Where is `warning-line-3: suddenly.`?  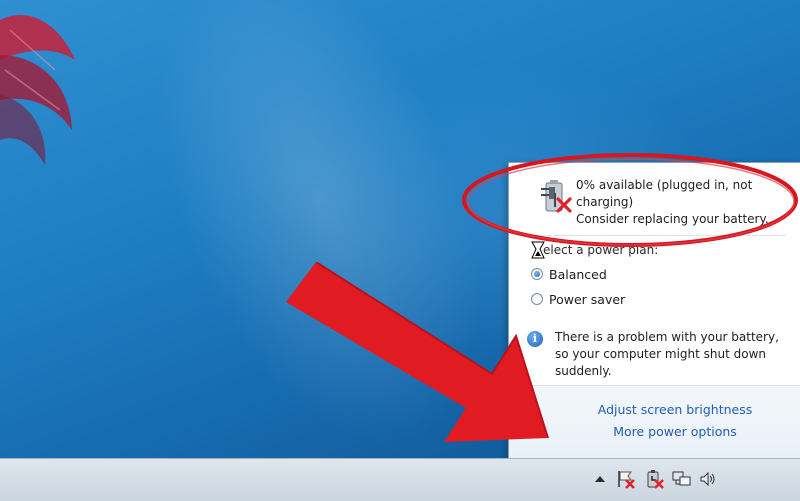
warning-line-3: suddenly. is located at coordinates (583, 371).